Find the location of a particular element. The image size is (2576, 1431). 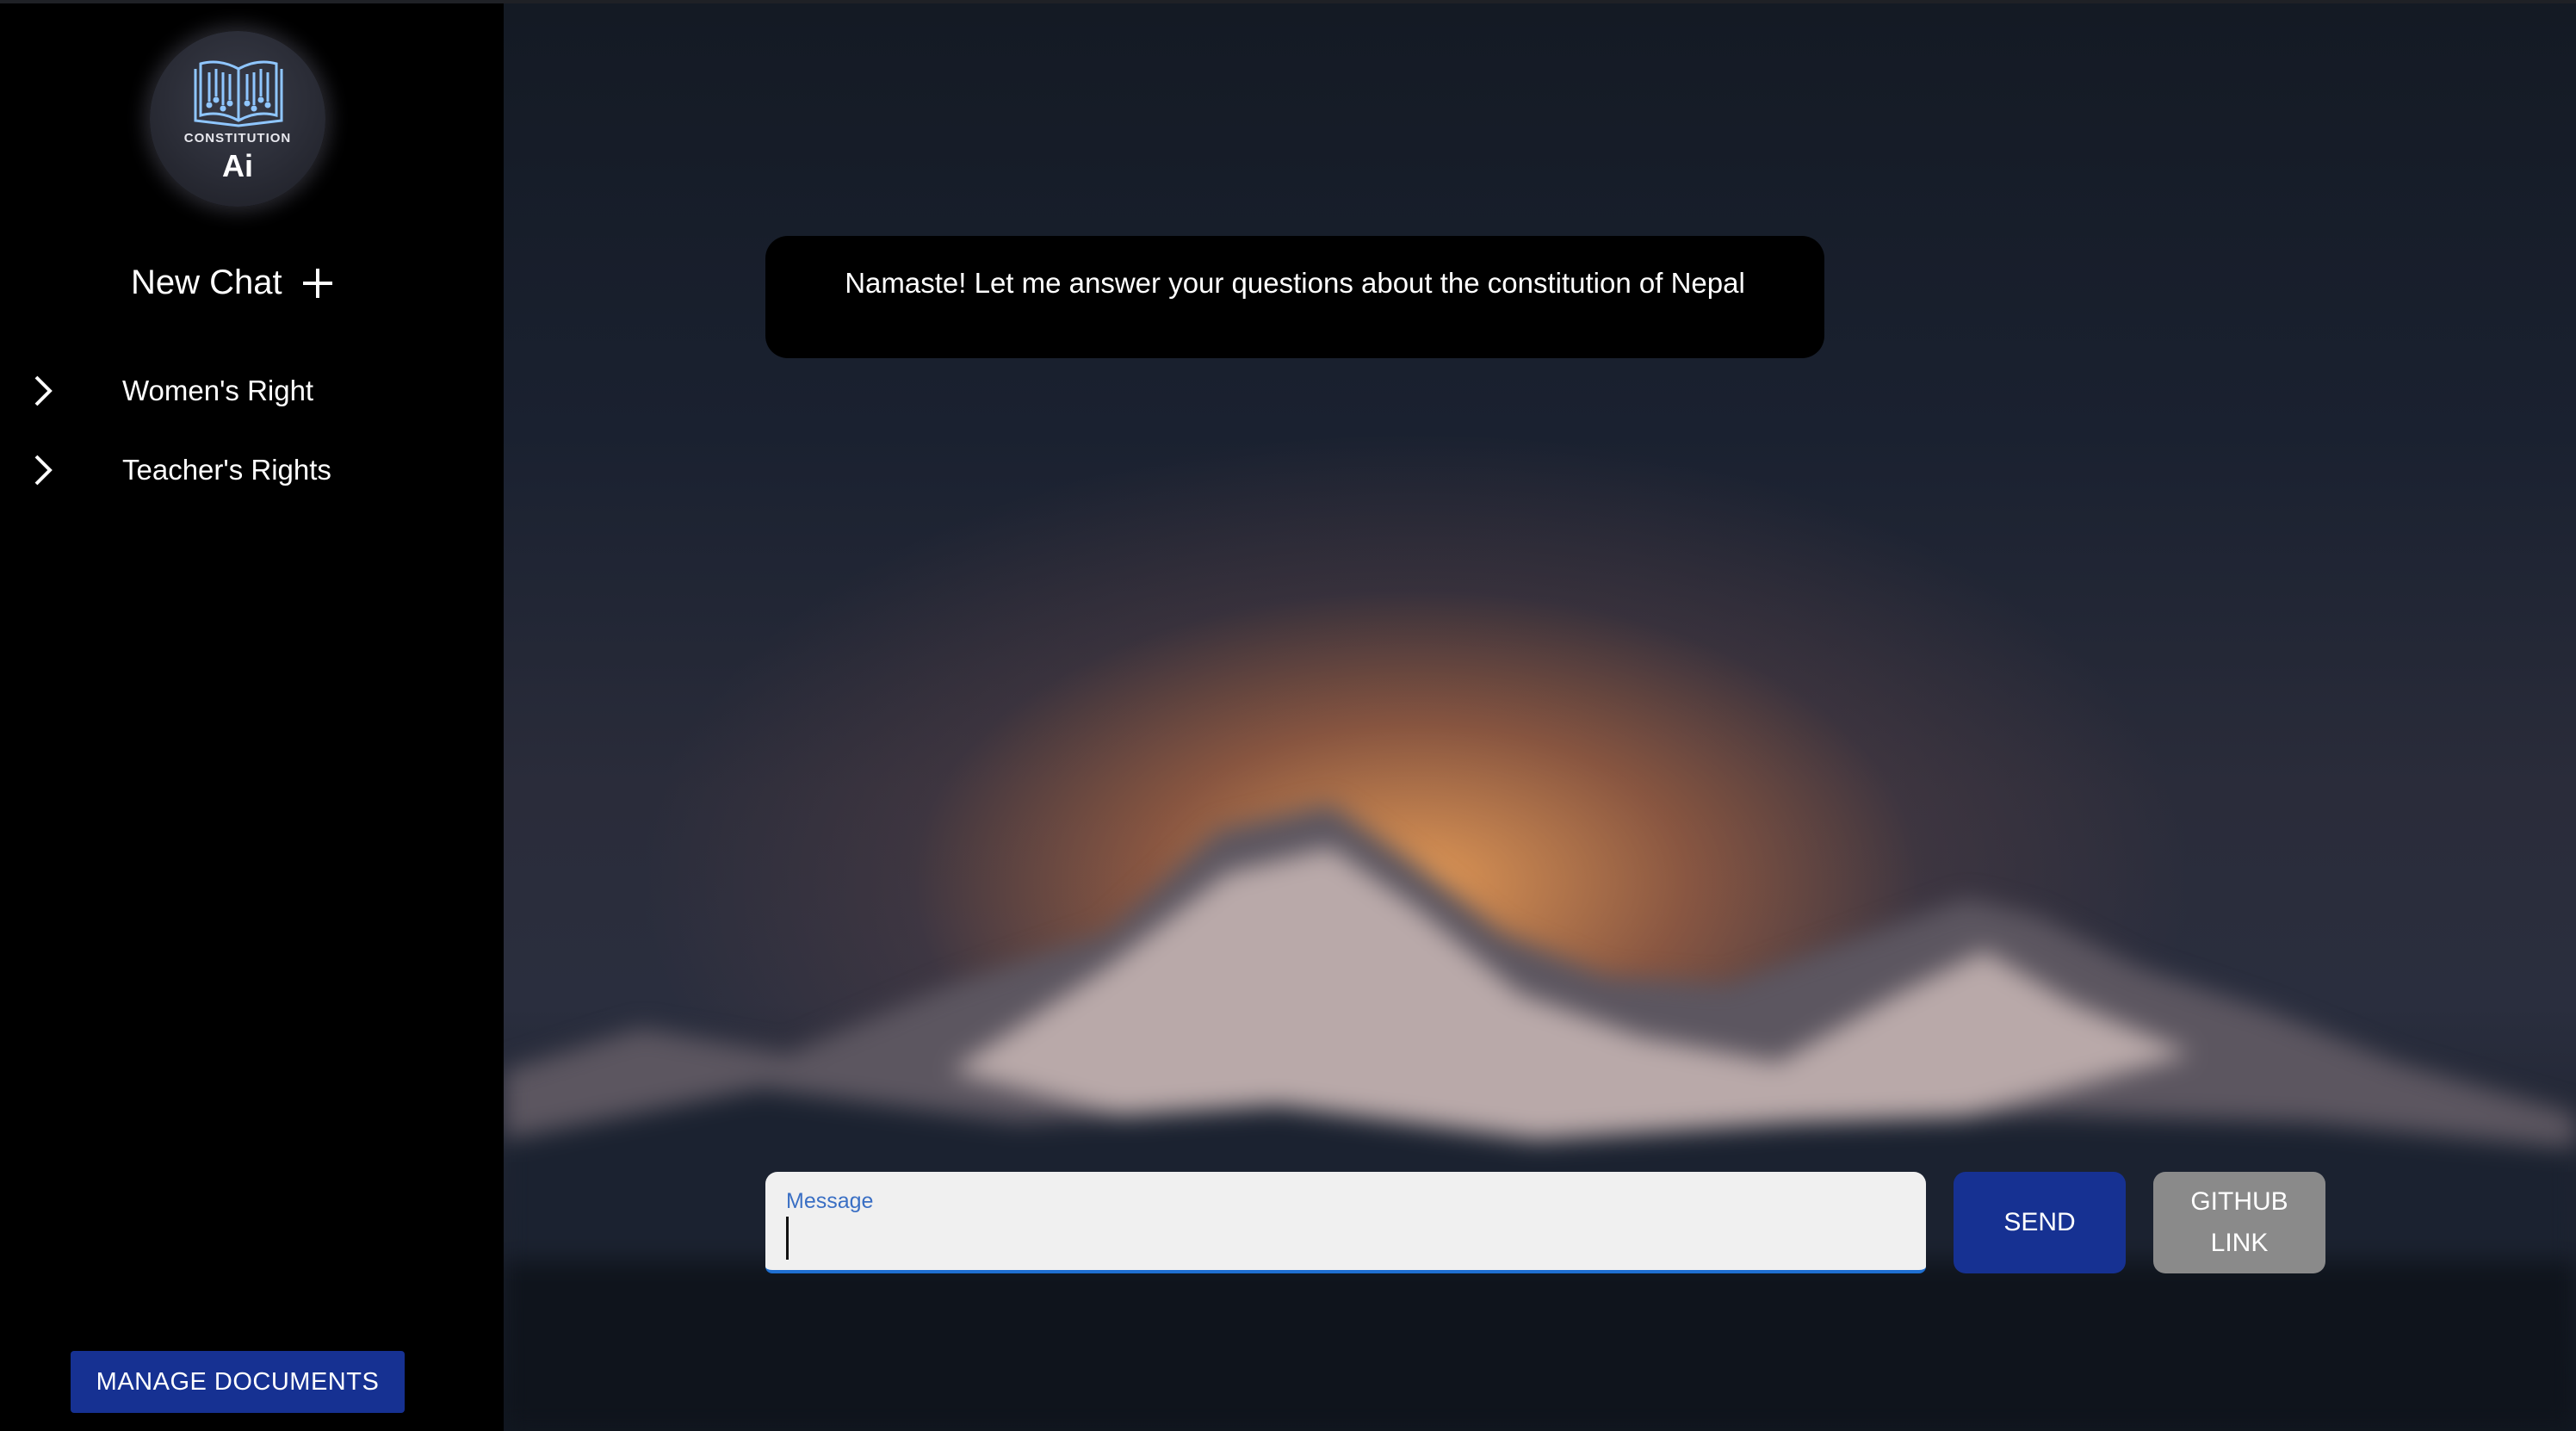

message-field: Message is located at coordinates (1346, 1222).